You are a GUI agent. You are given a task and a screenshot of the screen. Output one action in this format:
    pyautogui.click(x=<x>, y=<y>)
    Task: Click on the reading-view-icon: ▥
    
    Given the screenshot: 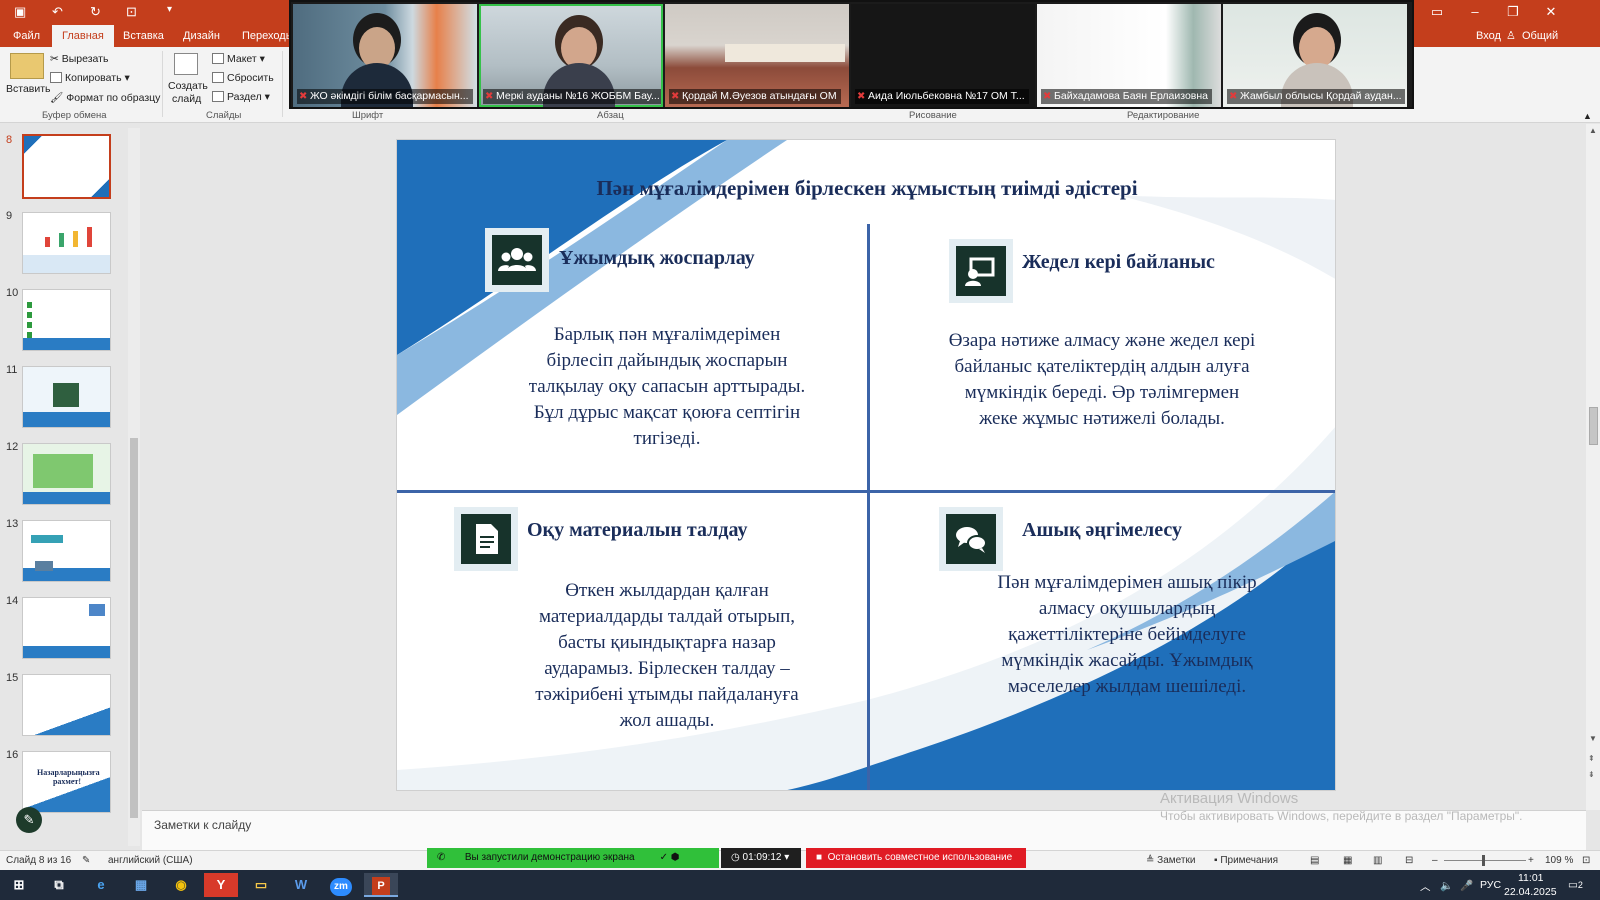 What is the action you would take?
    pyautogui.click(x=1377, y=860)
    